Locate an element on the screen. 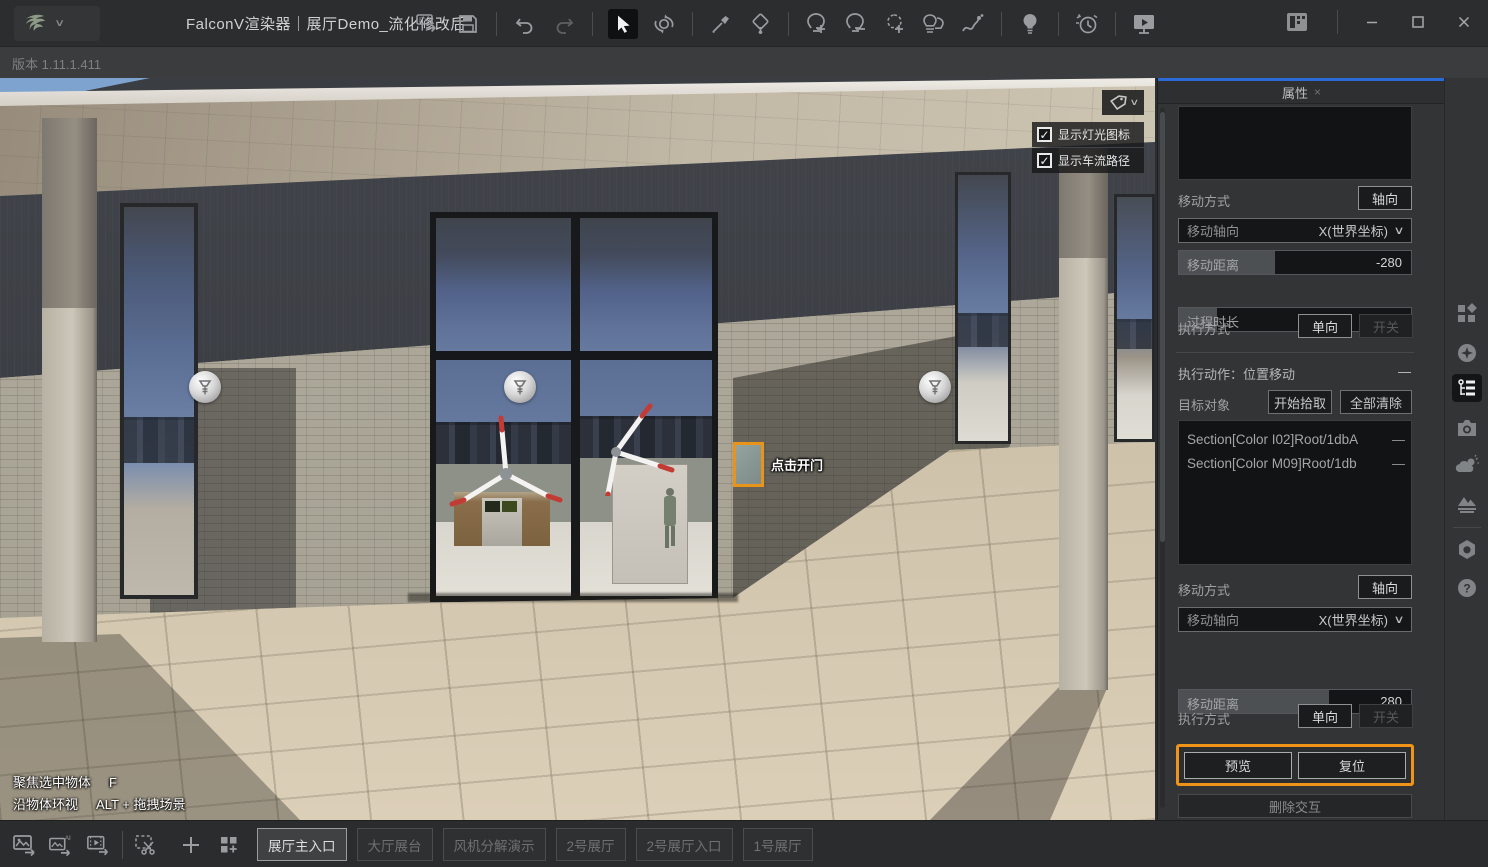 Image resolution: width=1488 pixels, height=867 pixels. save-icon is located at coordinates (468, 24).